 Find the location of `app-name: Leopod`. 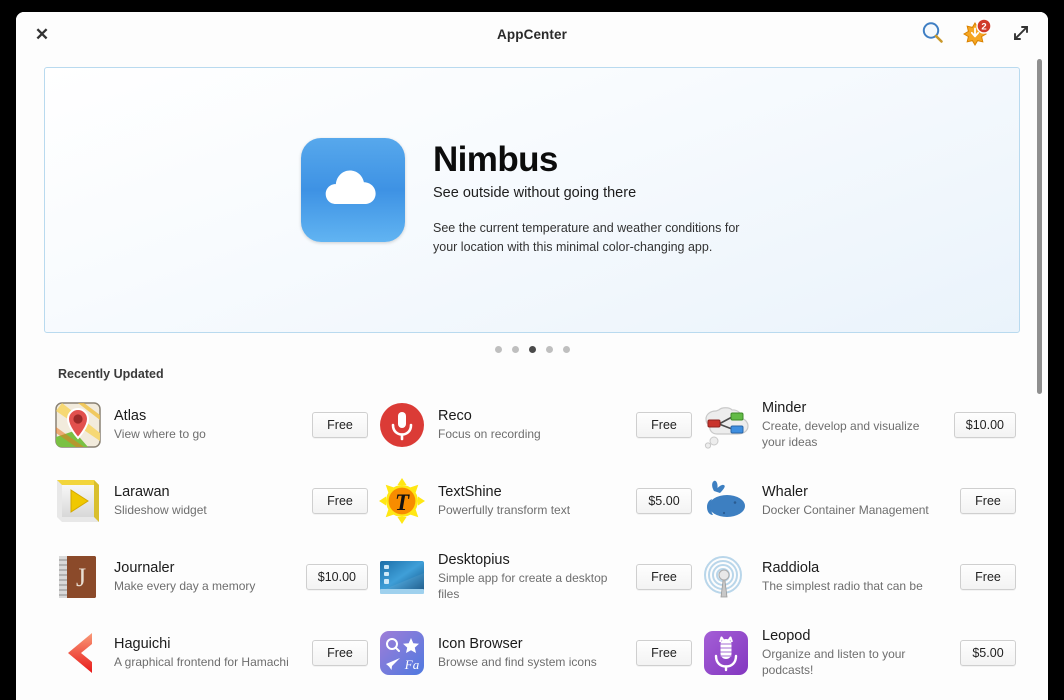

app-name: Leopod is located at coordinates (786, 635).